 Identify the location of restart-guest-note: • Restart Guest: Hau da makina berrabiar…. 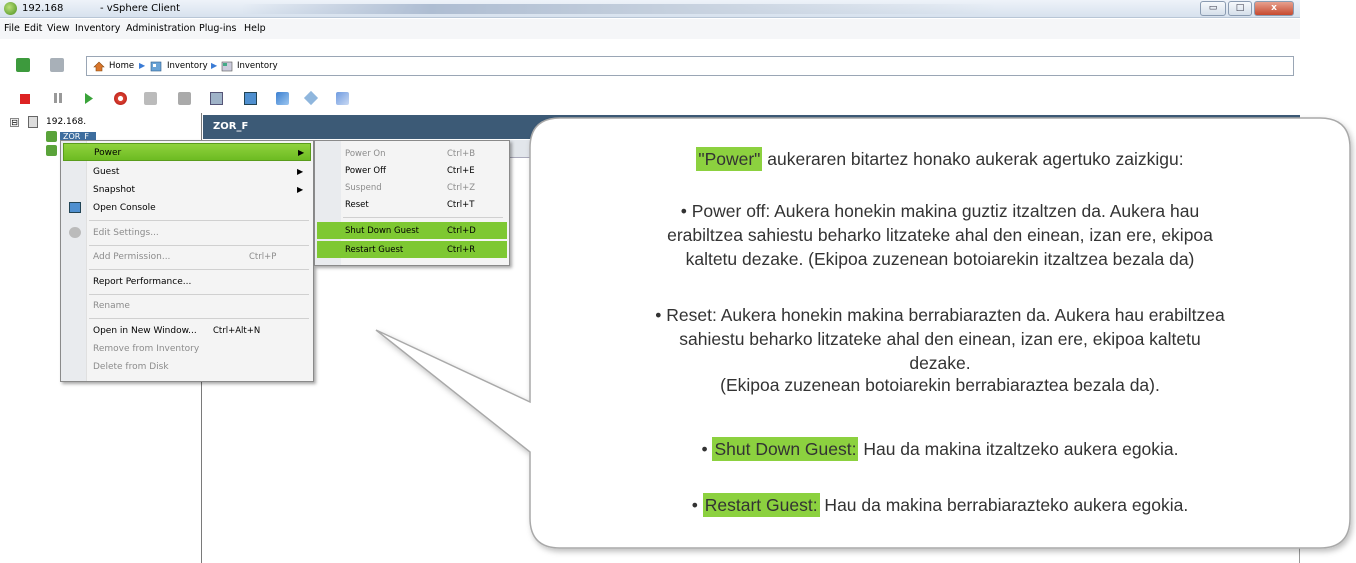
(940, 505).